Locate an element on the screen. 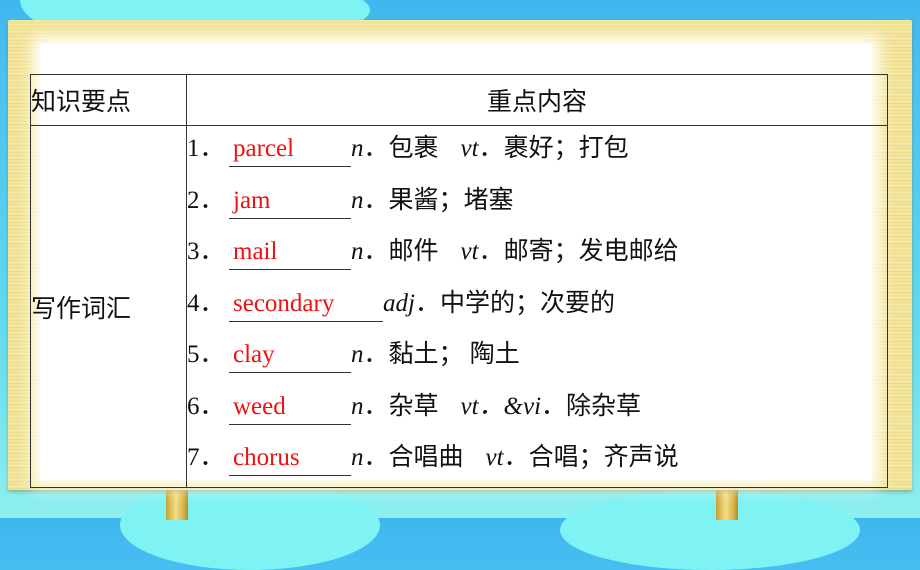 The height and width of the screenshot is (570, 920). item-number: 1． is located at coordinates (206, 148).